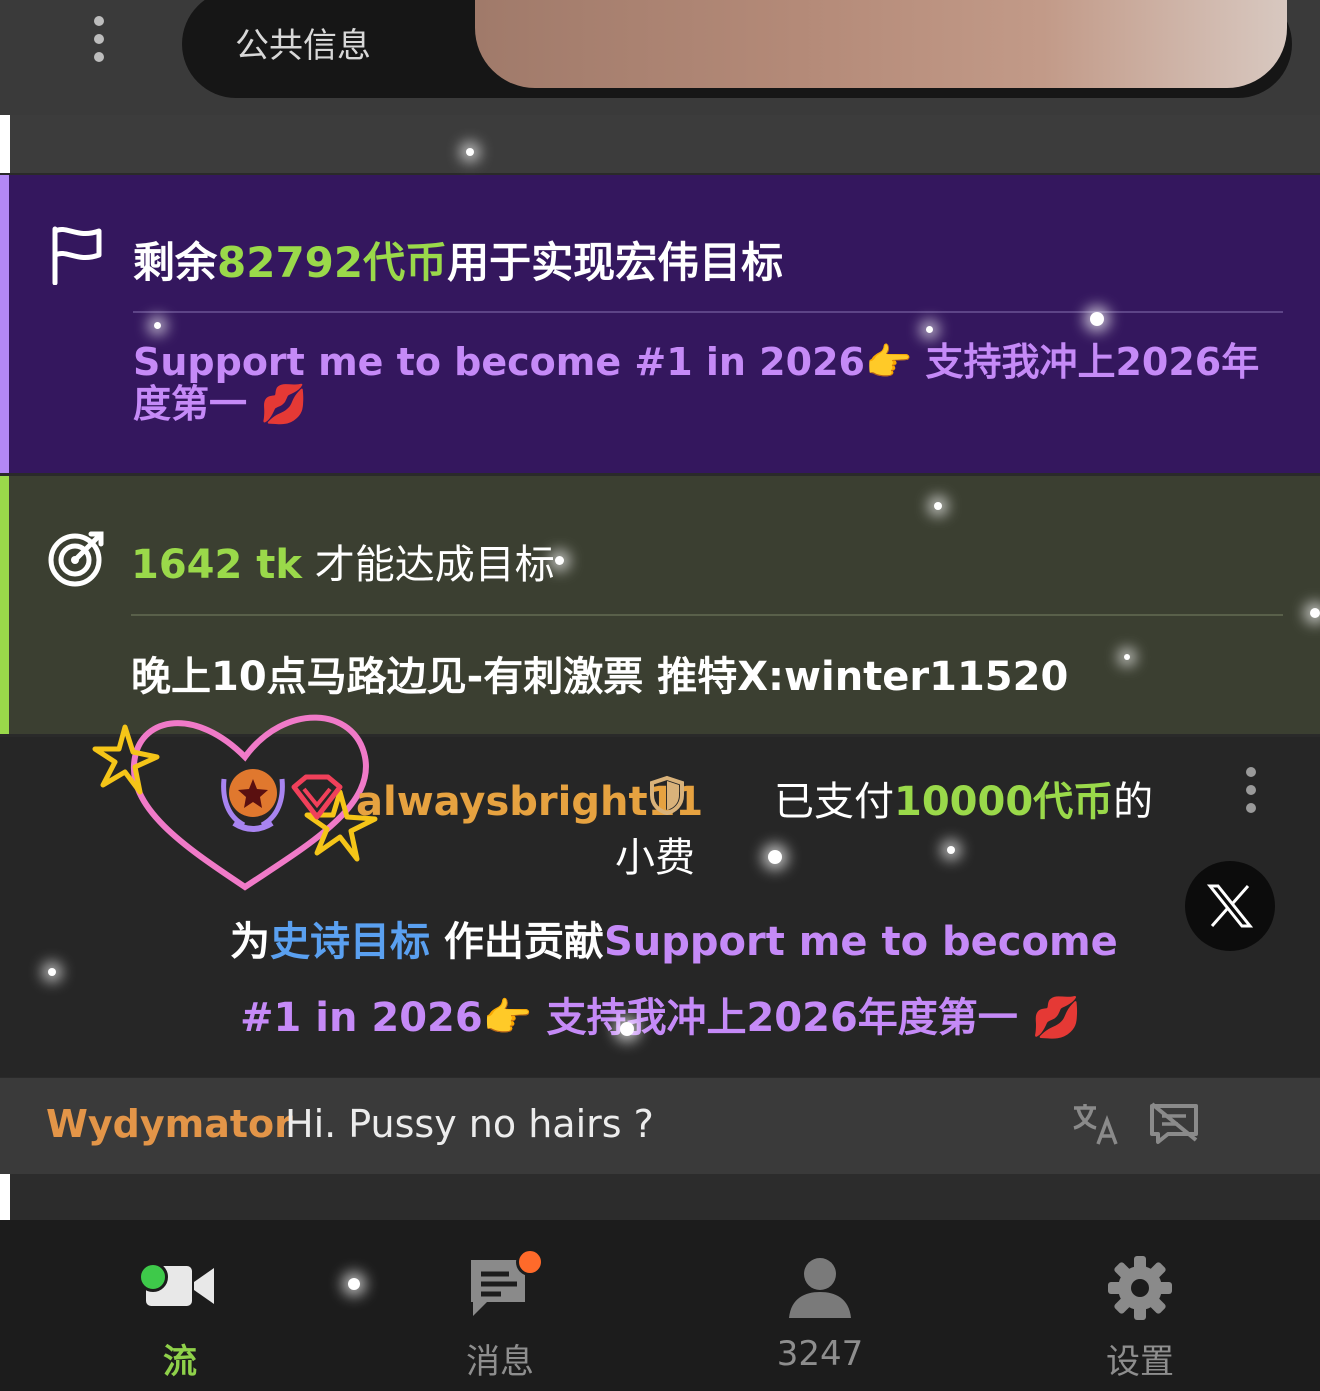  I want to click on hide-message-icon, so click(1174, 1123).